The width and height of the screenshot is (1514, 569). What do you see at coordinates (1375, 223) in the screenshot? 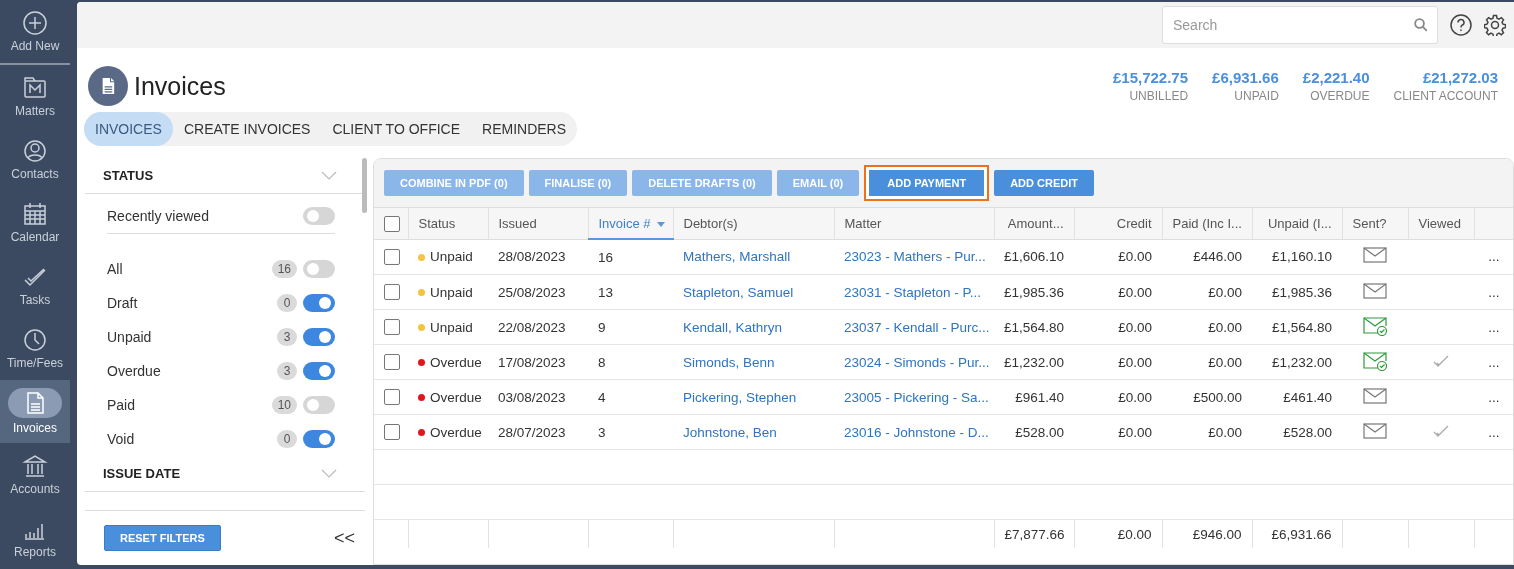
I see `column-header: Sent?` at bounding box center [1375, 223].